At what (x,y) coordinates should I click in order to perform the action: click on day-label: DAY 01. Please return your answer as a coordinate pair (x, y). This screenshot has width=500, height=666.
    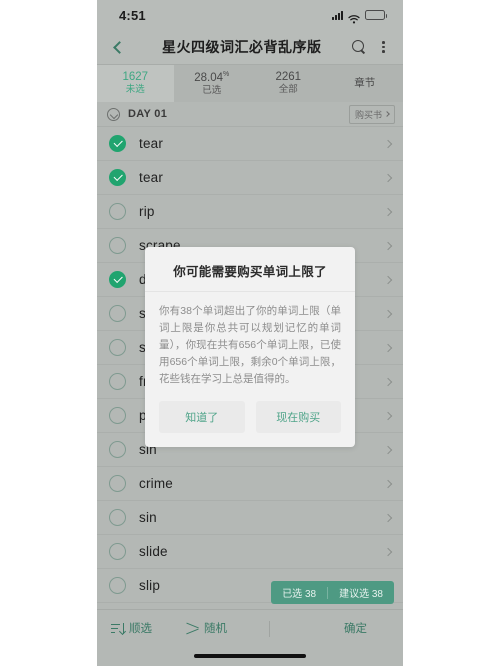
    Looking at the image, I should click on (148, 114).